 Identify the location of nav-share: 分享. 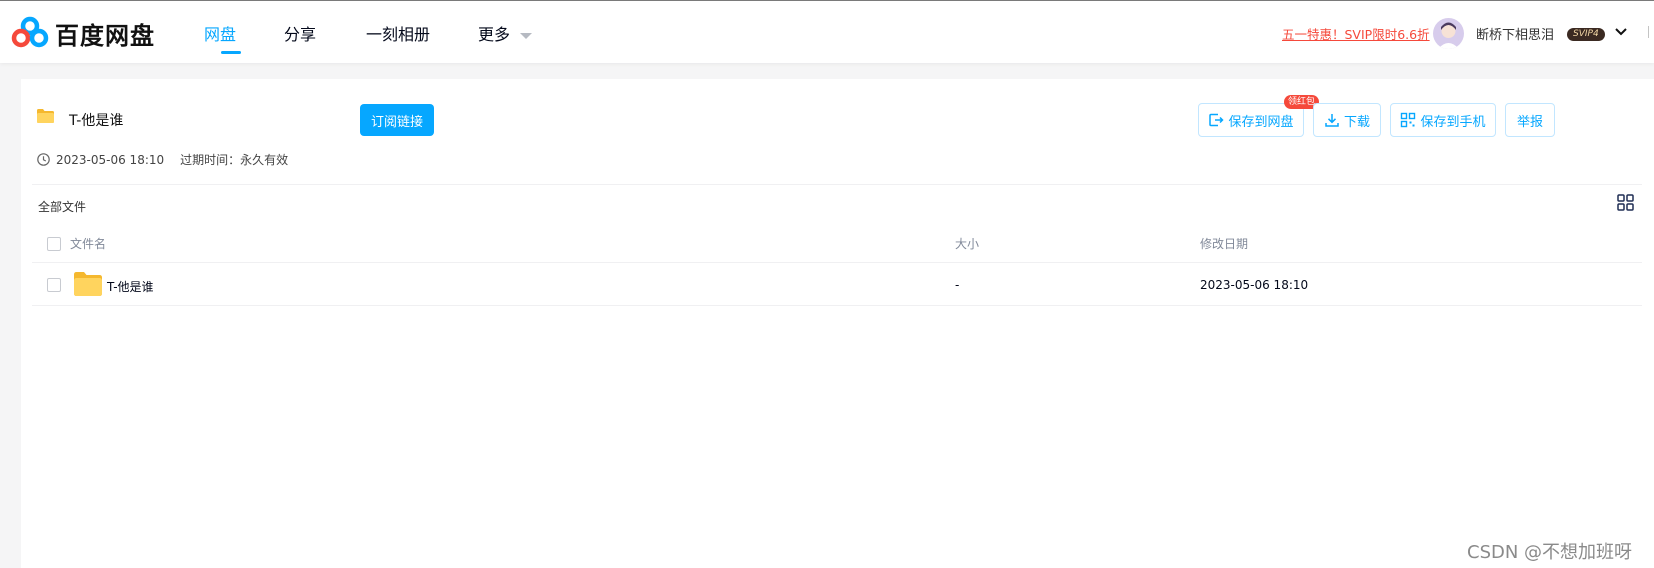
(300, 33).